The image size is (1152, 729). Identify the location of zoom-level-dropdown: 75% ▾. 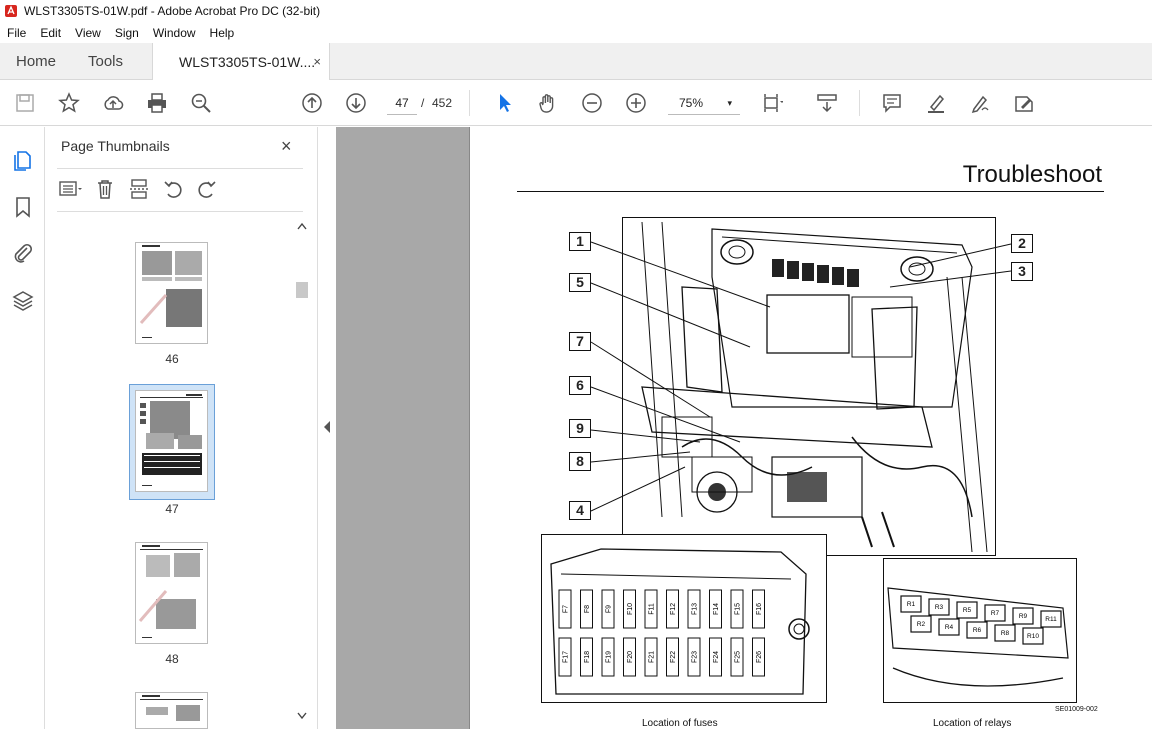
(704, 103).